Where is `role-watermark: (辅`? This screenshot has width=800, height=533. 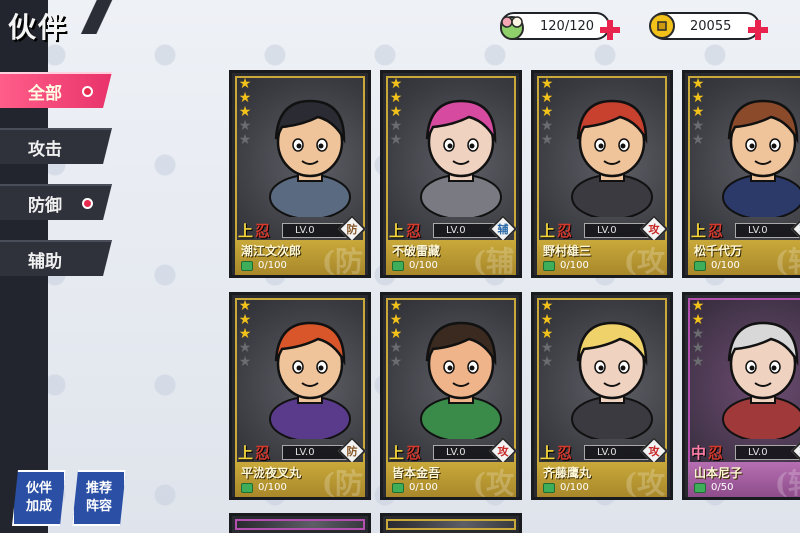
role-watermark: (辅 is located at coordinates (493, 261).